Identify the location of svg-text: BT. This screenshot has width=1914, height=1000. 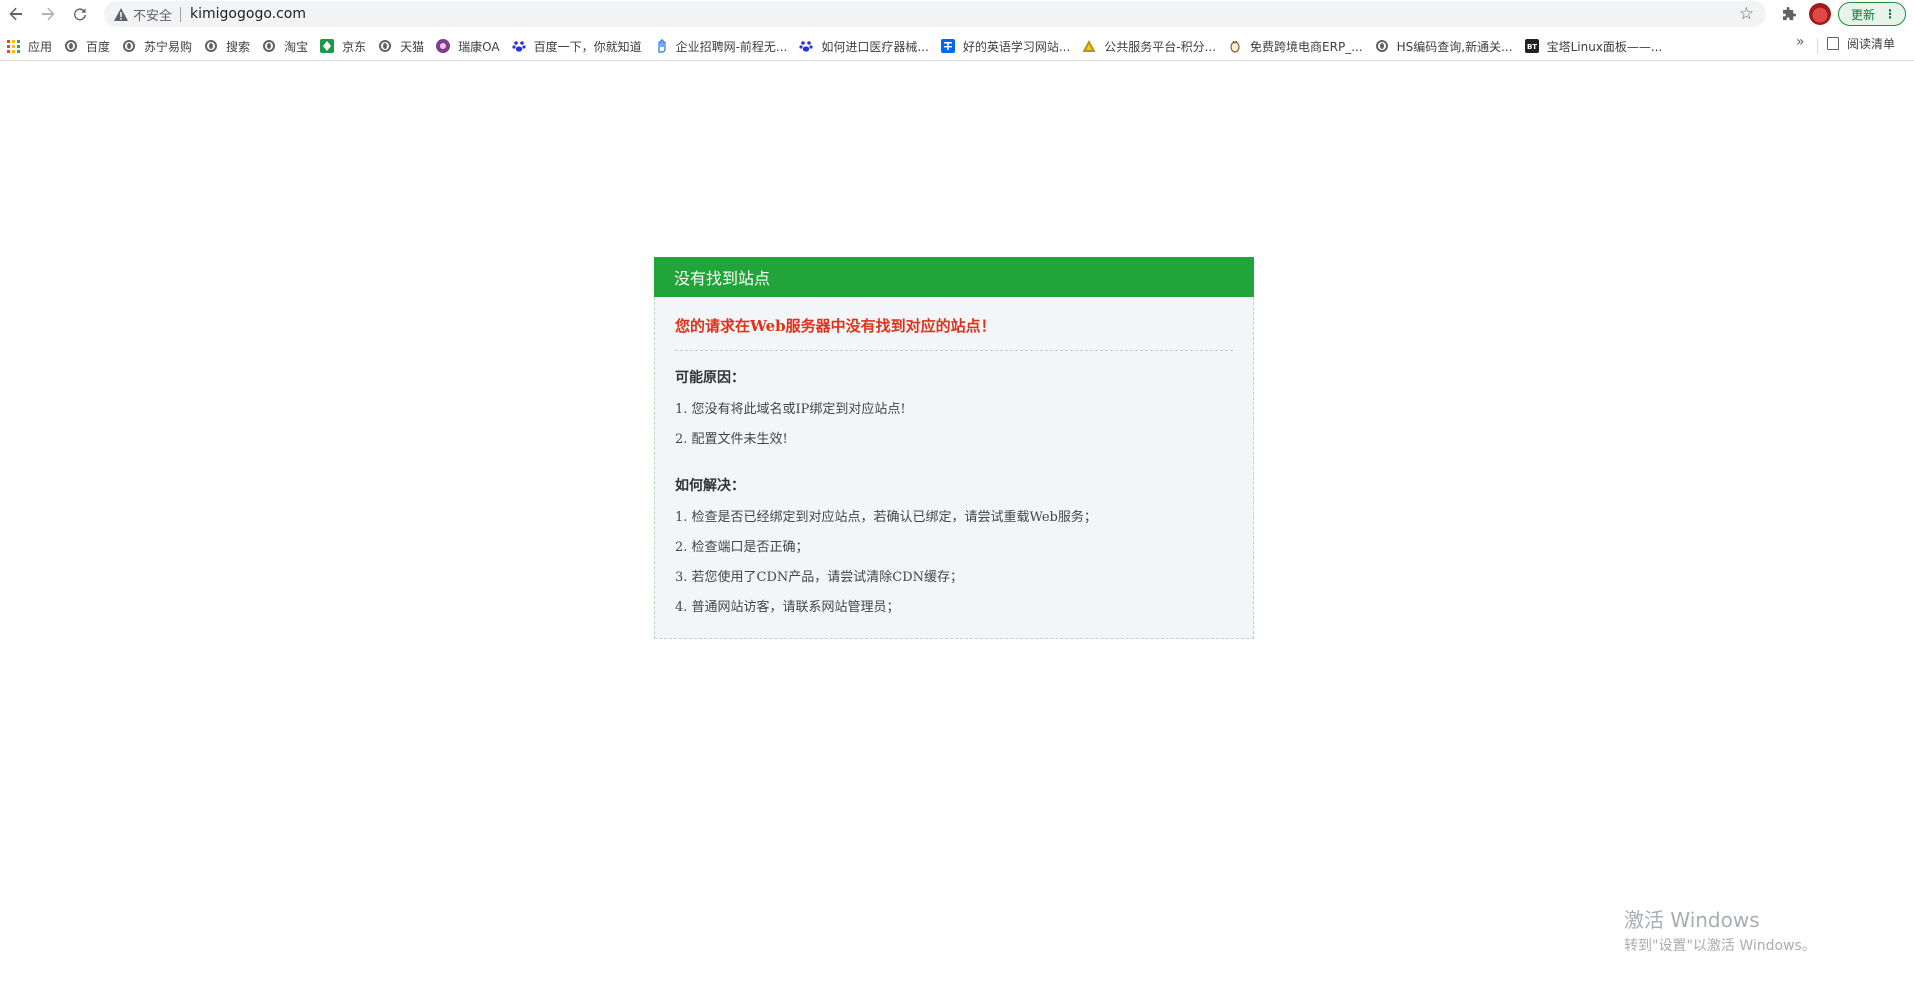
(1532, 47).